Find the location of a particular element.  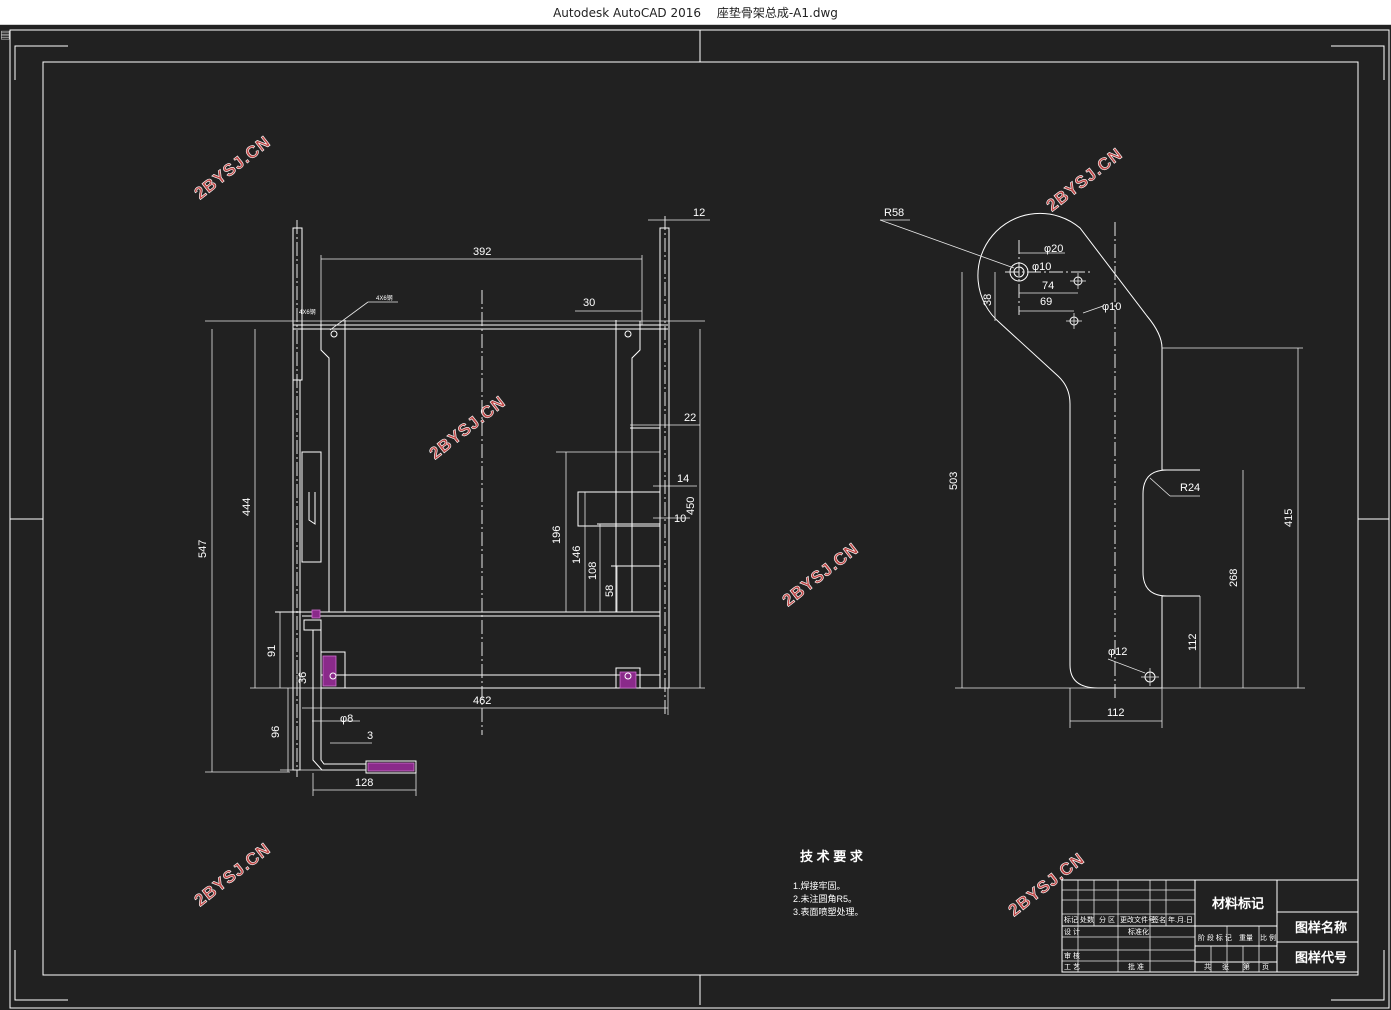

tb-cell: 比 例 is located at coordinates (1268, 937).